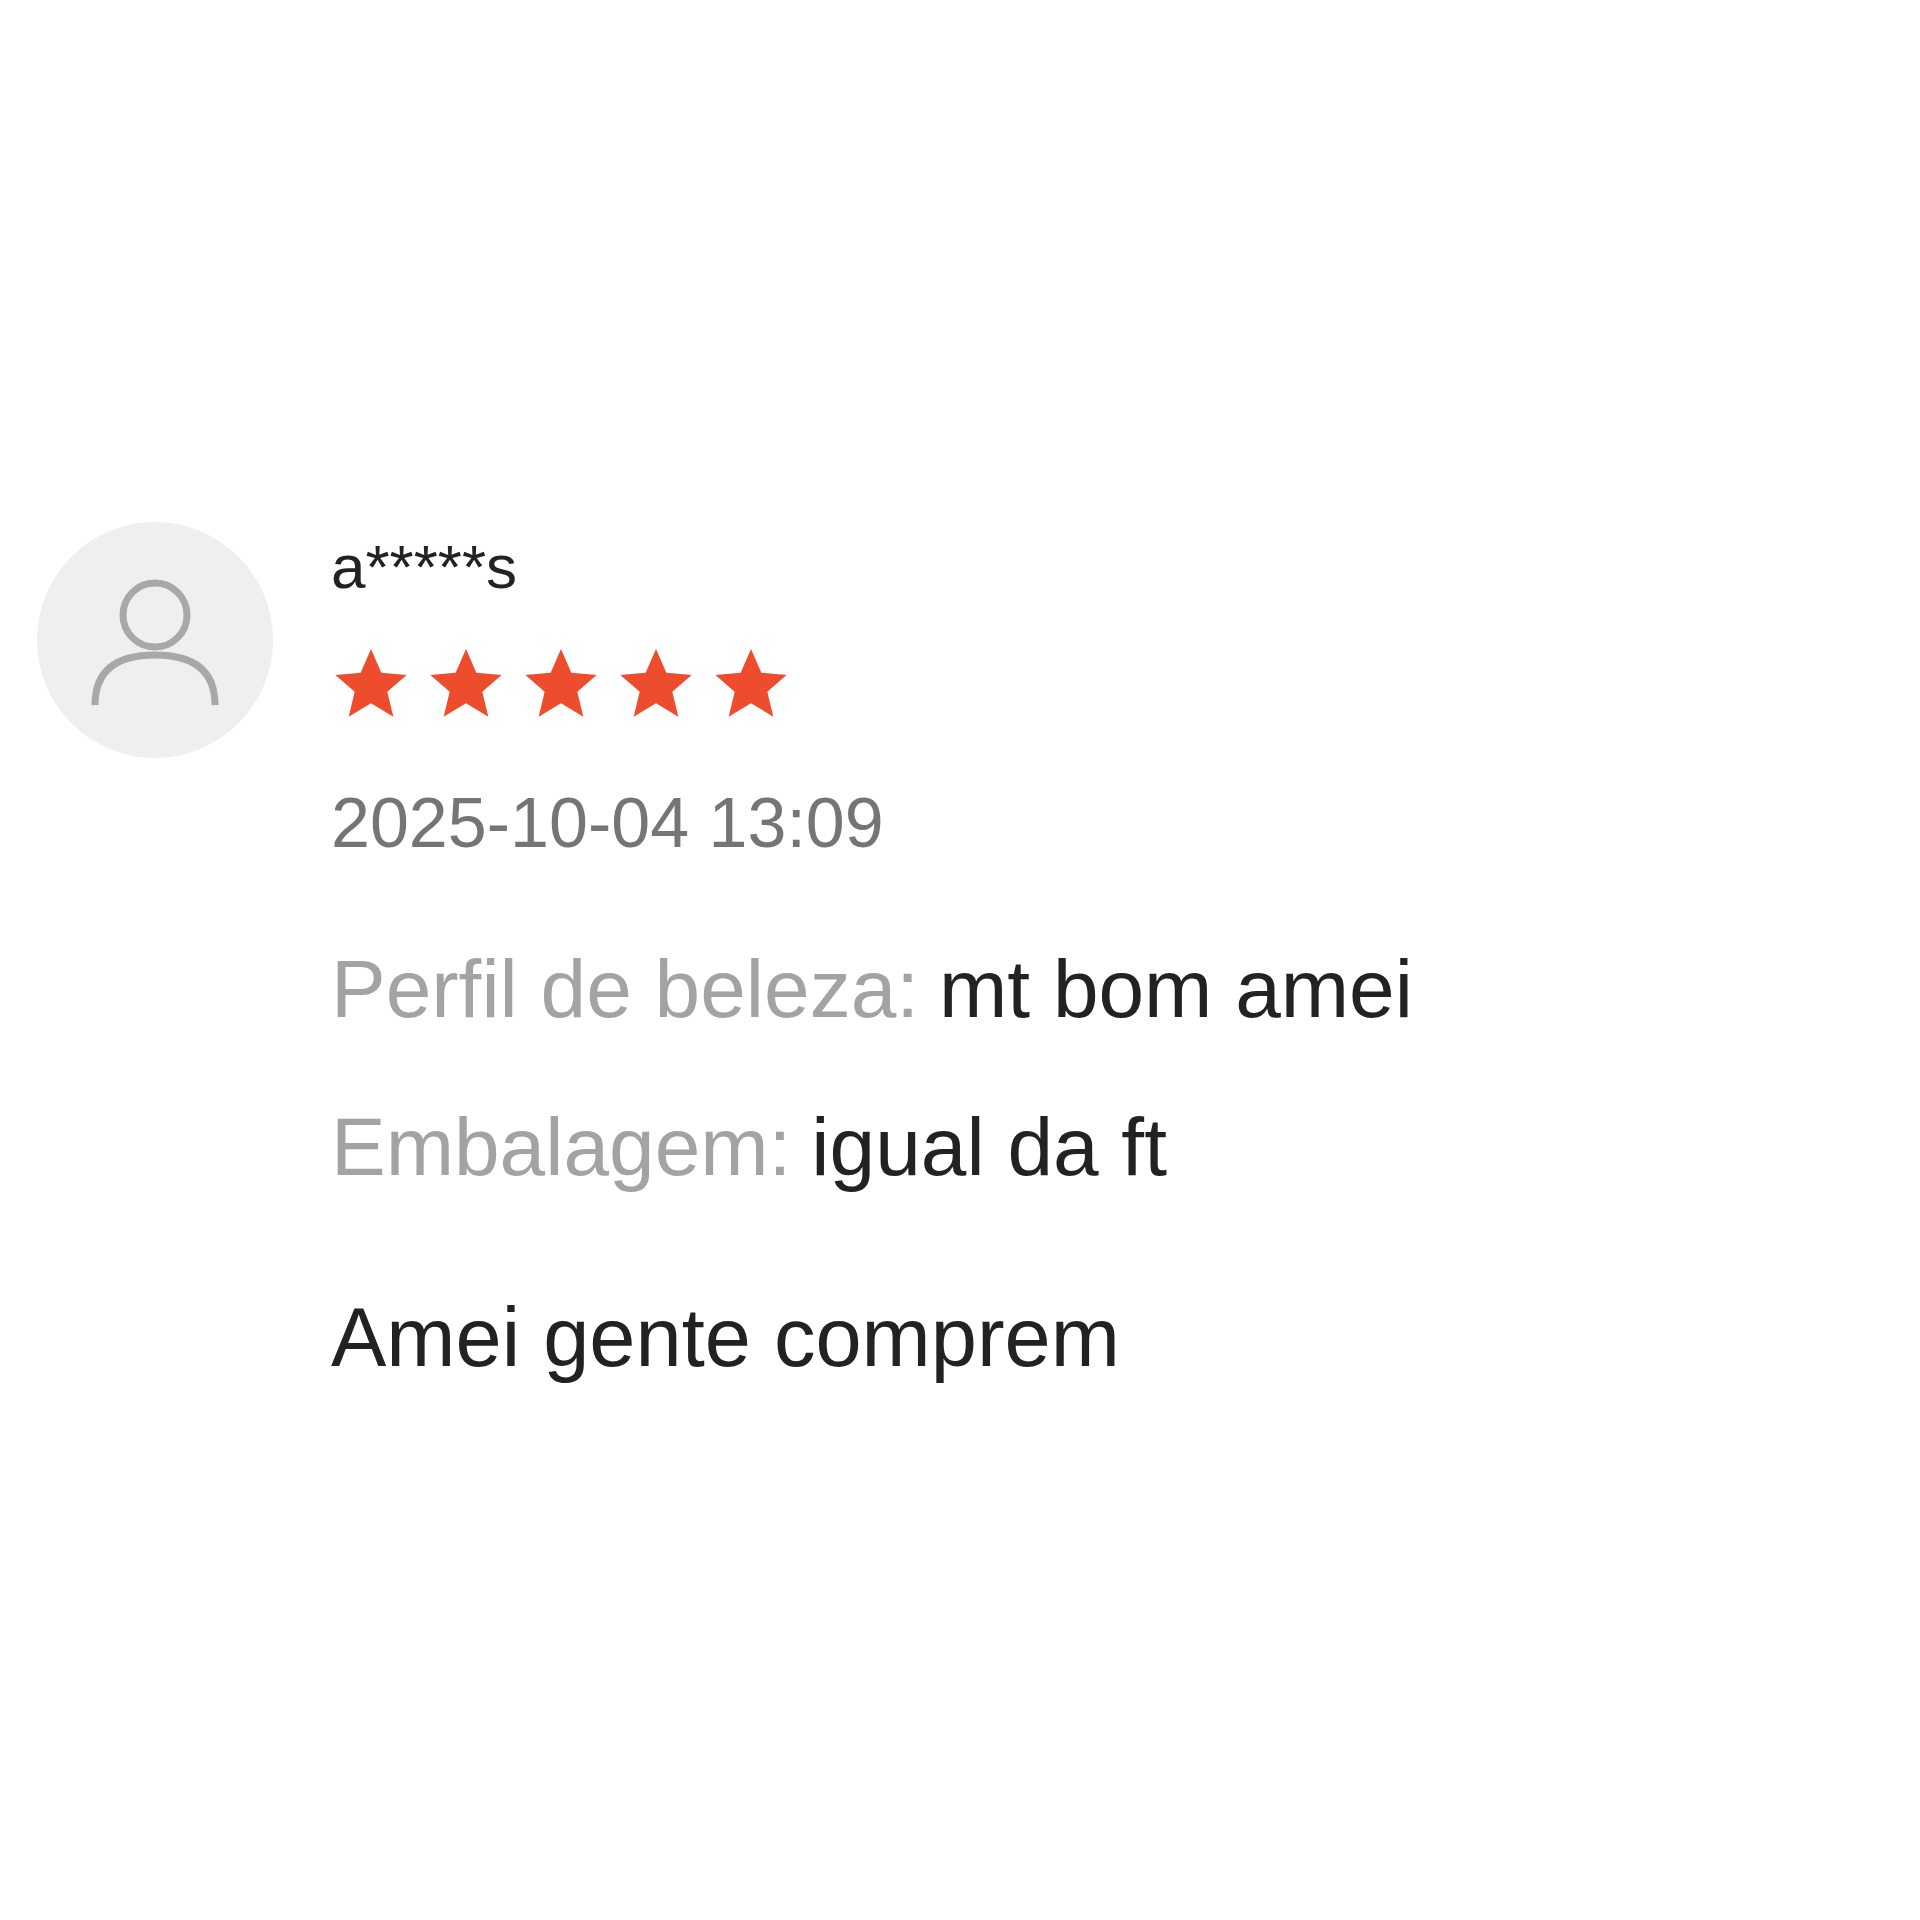  I want to click on review-date: 2025-10-04 13:09, so click(608, 823).